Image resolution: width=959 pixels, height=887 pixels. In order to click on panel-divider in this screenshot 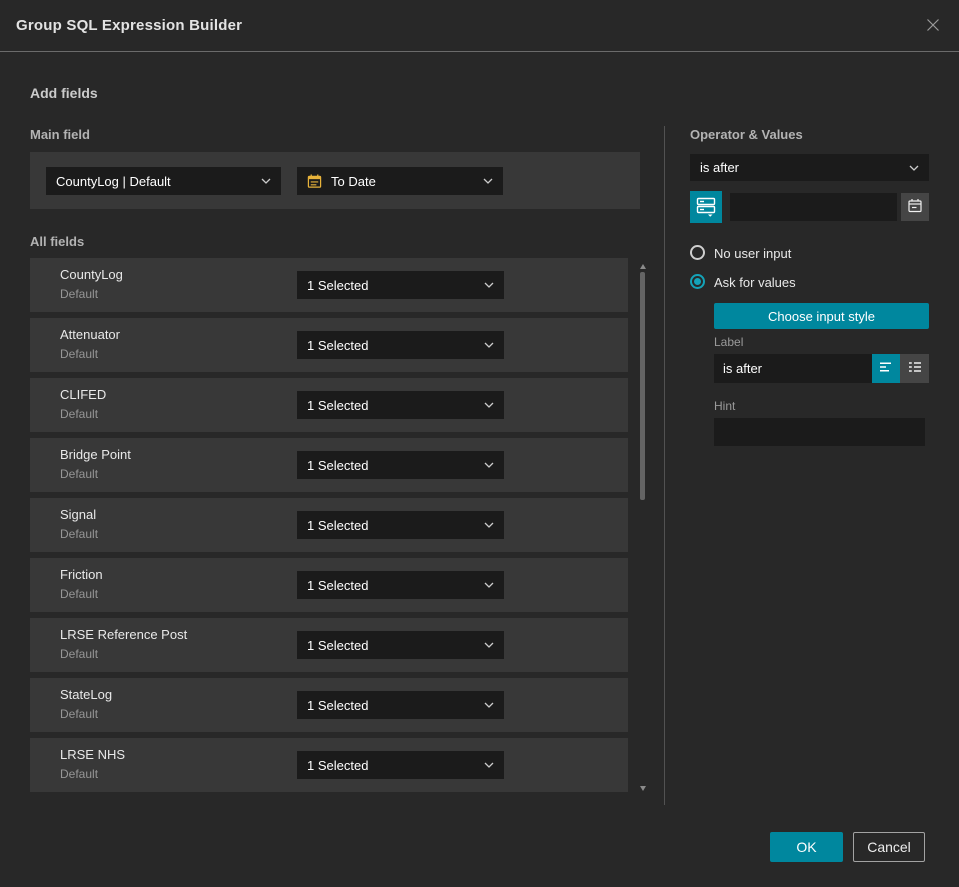, I will do `click(664, 465)`.